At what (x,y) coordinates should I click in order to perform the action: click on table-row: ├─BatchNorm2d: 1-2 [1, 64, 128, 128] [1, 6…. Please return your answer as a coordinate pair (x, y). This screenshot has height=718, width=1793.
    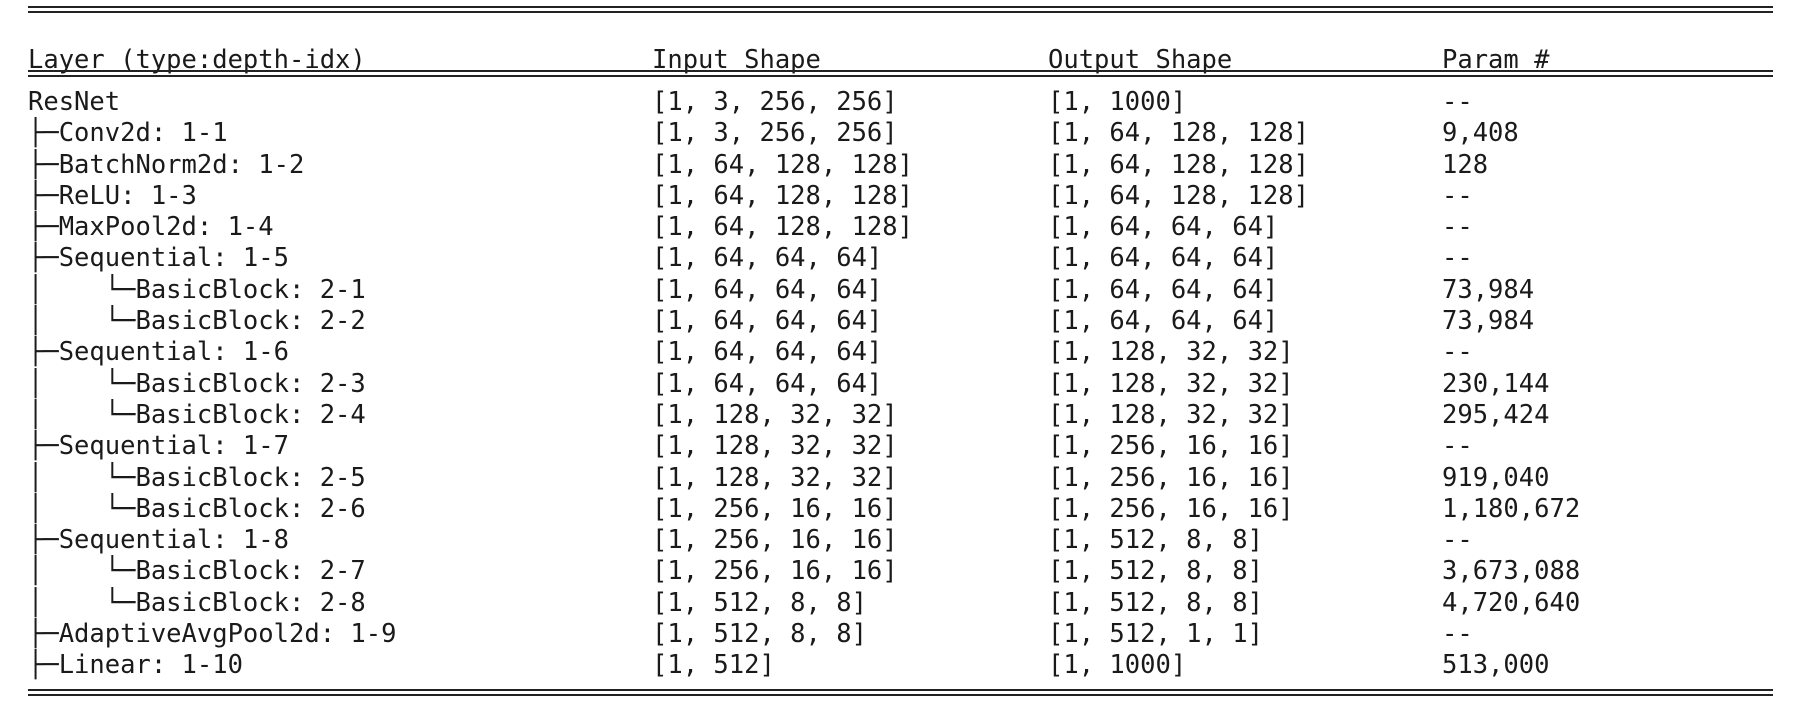
    Looking at the image, I should click on (900, 165).